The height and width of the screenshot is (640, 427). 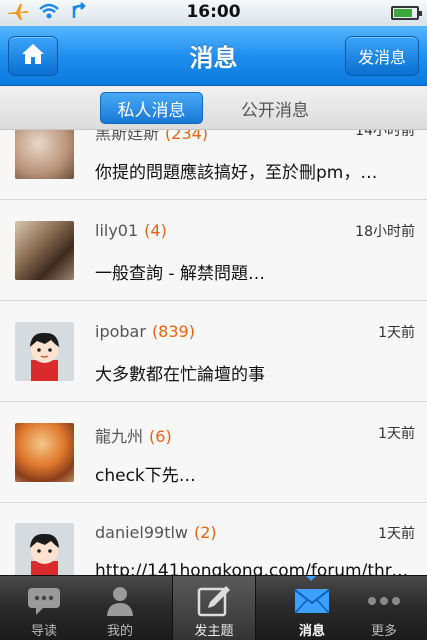 I want to click on tab-label: 发主题, so click(x=214, y=631).